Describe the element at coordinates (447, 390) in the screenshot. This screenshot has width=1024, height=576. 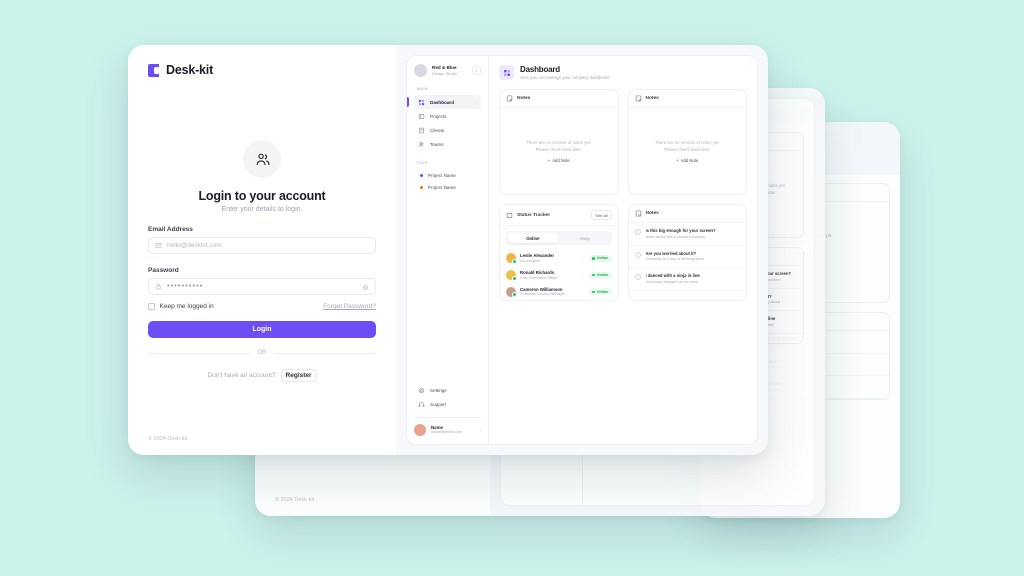
I see `sidebar-item-settings: Settings` at that location.